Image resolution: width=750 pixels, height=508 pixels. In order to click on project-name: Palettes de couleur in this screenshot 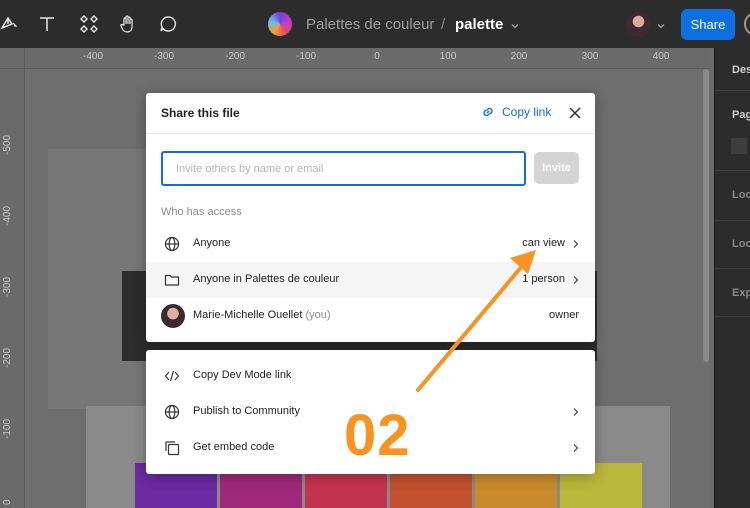, I will do `click(370, 24)`.